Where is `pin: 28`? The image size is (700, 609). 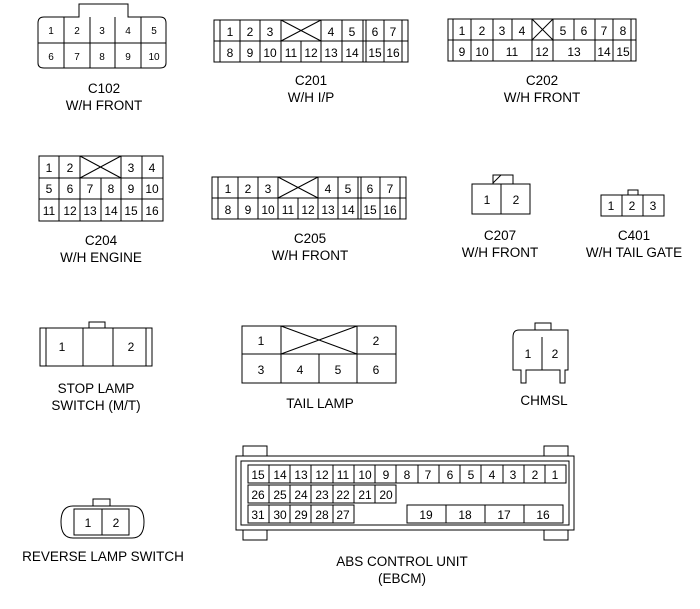 pin: 28 is located at coordinates (322, 515).